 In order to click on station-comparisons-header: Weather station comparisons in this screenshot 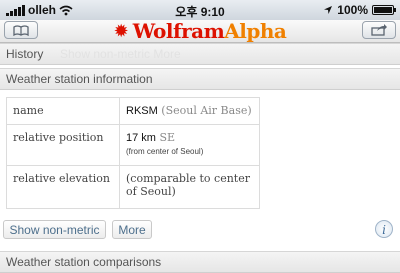, I will do `click(200, 262)`.